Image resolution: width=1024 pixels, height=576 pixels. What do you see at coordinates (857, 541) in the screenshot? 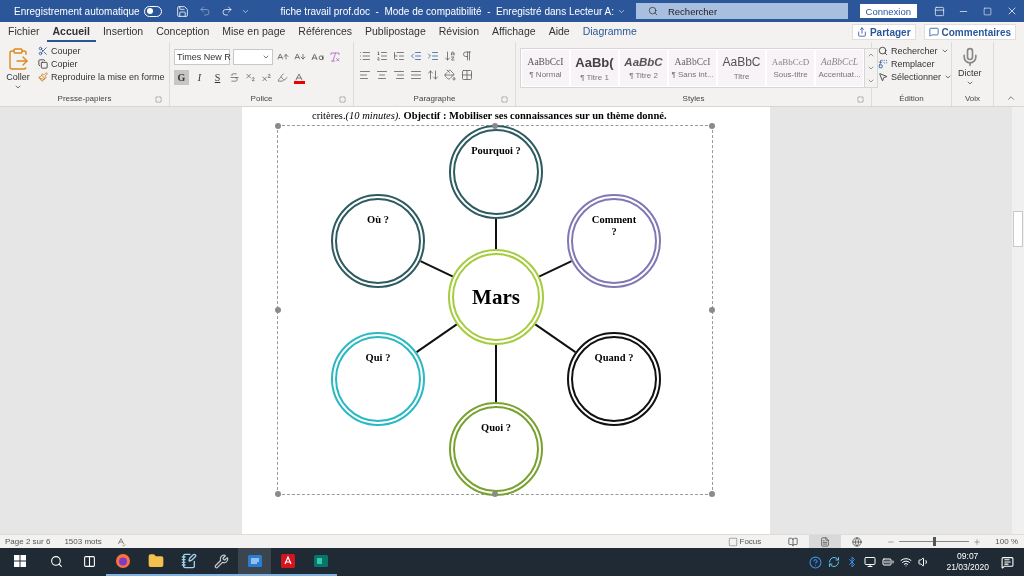
I see `web-layout-icon` at bounding box center [857, 541].